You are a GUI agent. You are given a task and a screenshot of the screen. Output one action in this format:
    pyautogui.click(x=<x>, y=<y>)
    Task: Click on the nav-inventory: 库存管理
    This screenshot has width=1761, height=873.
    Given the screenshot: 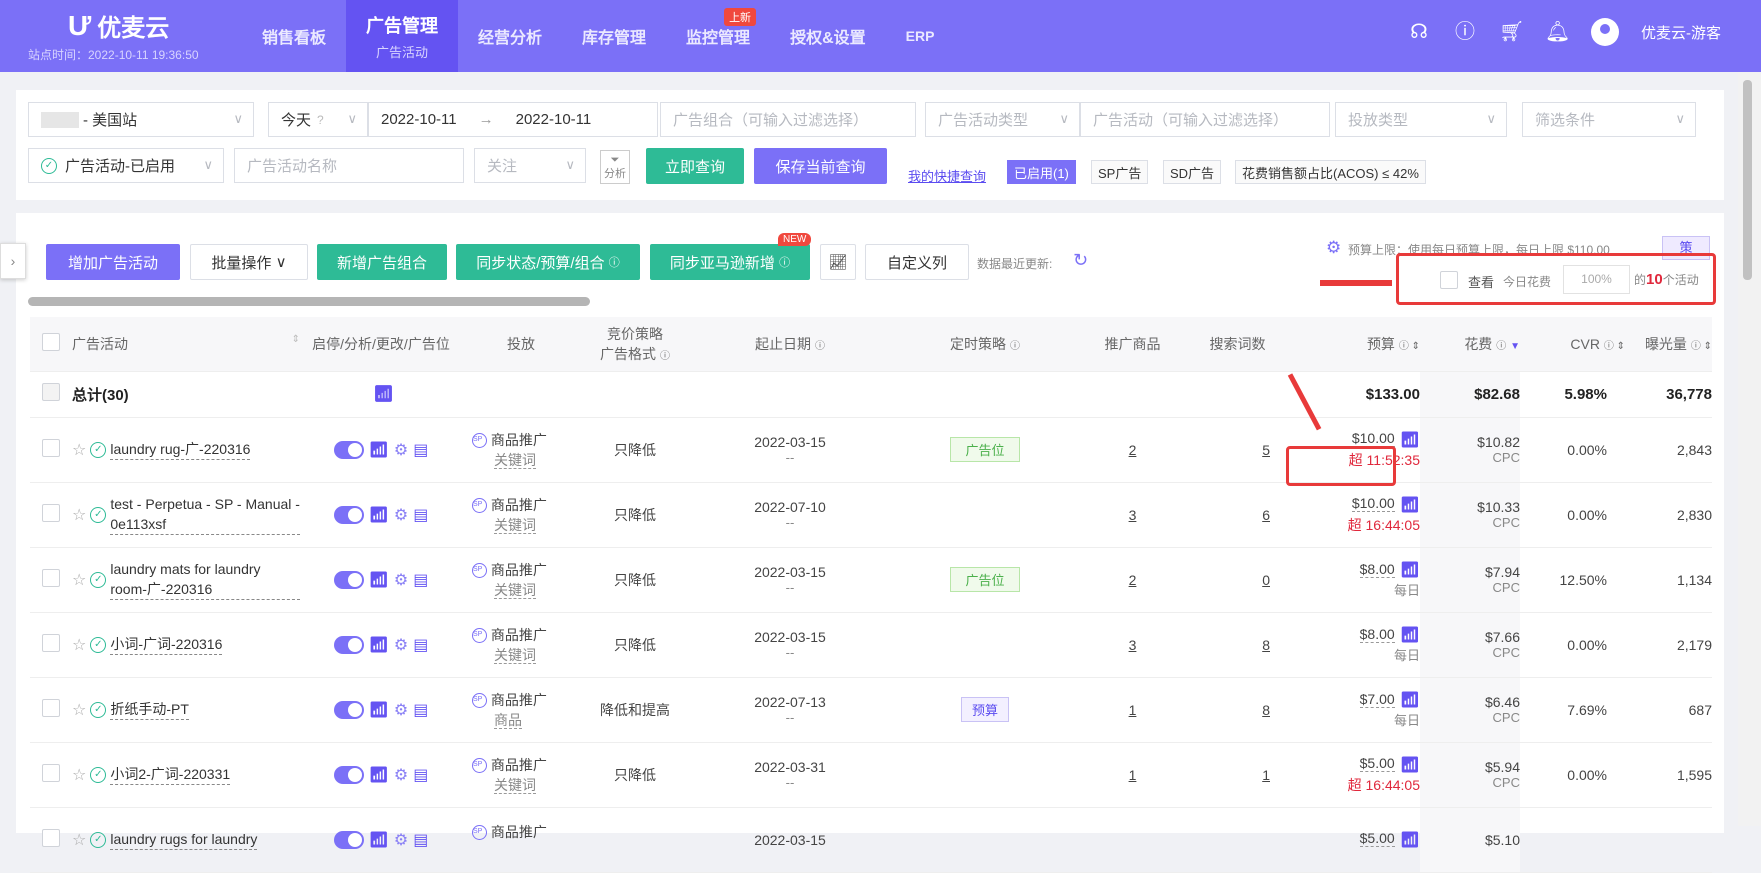 What is the action you would take?
    pyautogui.click(x=614, y=36)
    